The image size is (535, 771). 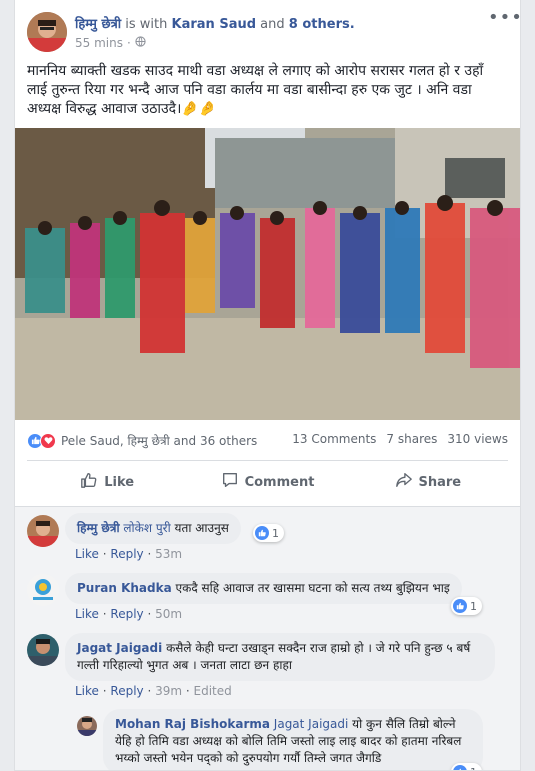 I want to click on comment-meta: Like · Reply · 39m · Edited, so click(x=153, y=691).